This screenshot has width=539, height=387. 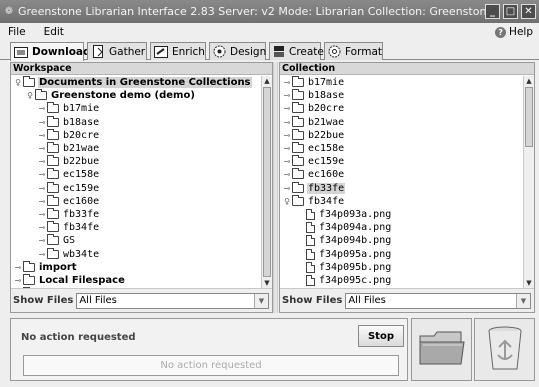 What do you see at coordinates (504, 349) in the screenshot?
I see `delete-button` at bounding box center [504, 349].